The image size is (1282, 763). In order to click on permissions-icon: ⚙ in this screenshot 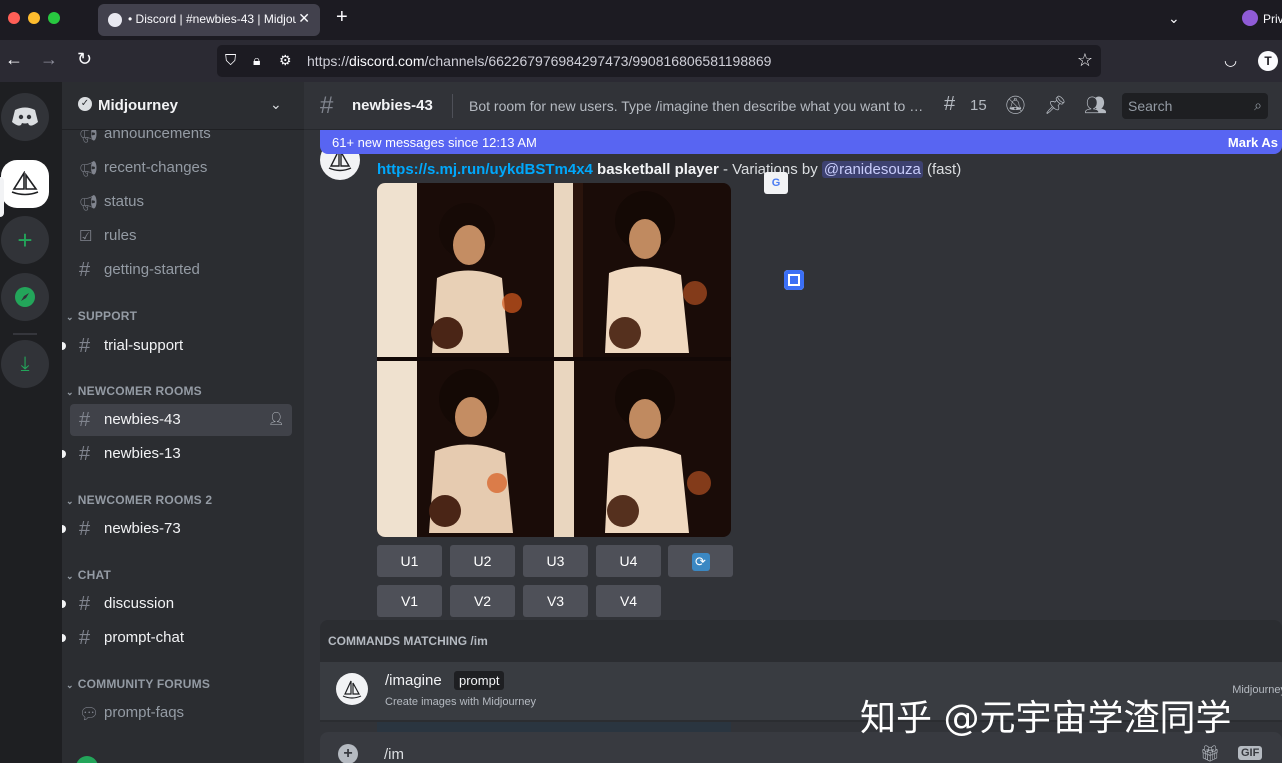, I will do `click(285, 60)`.